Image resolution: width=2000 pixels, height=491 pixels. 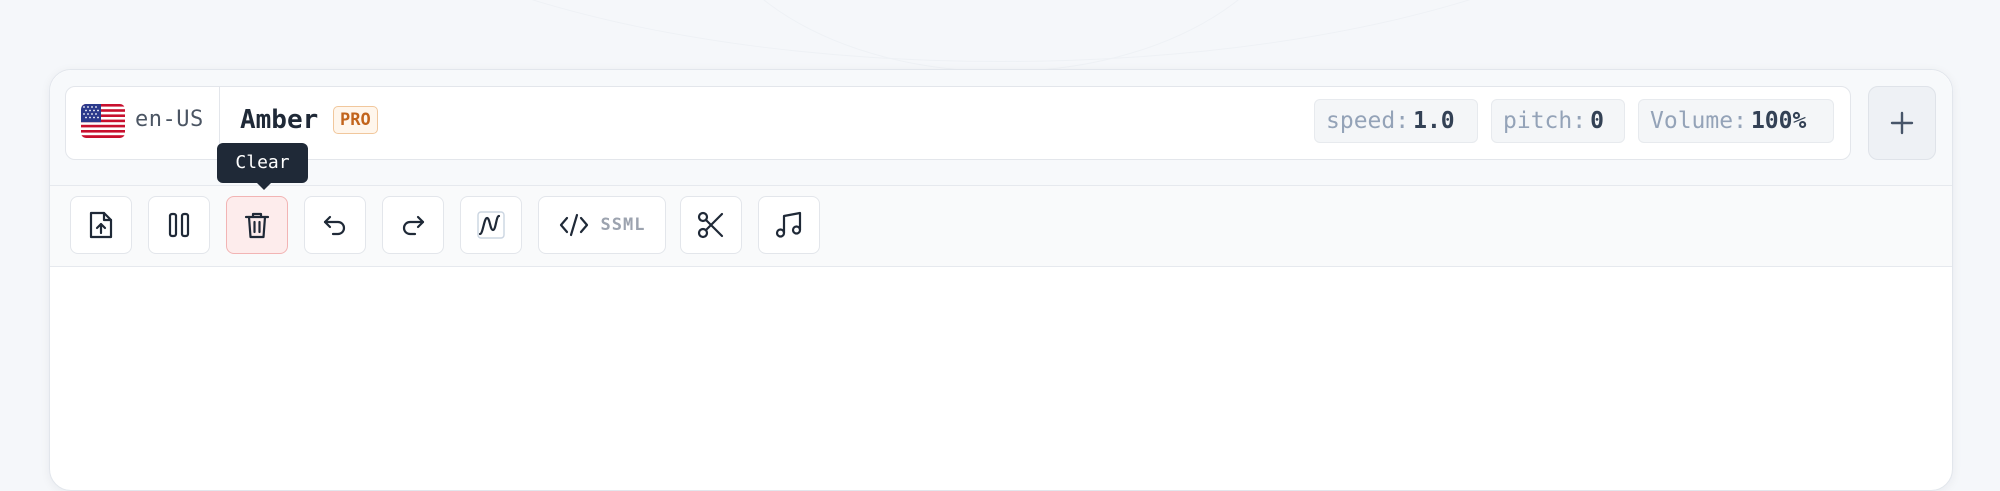 I want to click on clear-button, so click(x=257, y=225).